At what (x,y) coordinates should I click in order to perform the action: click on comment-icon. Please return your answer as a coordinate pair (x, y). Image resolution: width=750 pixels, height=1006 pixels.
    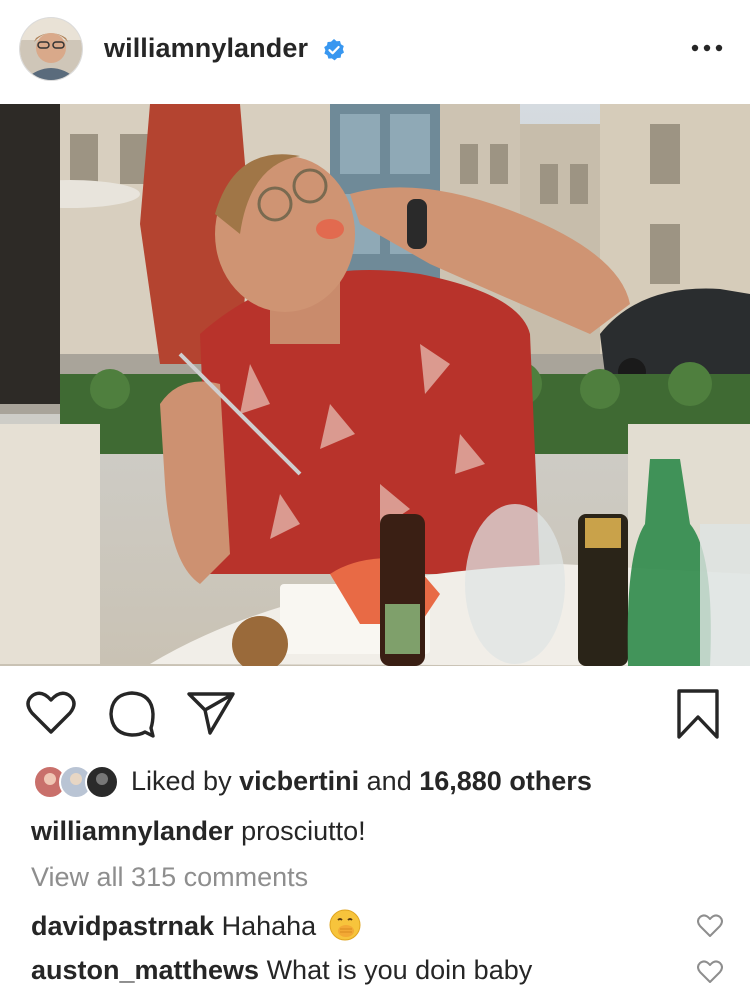
    Looking at the image, I should click on (132, 714).